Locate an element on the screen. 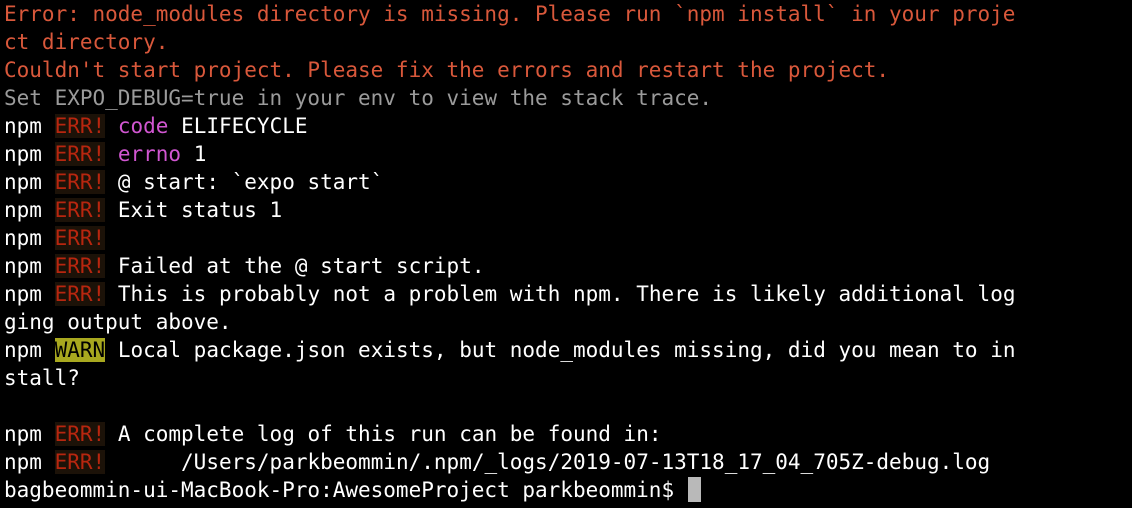 Image resolution: width=1132 pixels, height=508 pixels. npm-err-line-code: npm ERR! code ELIFECYCLE is located at coordinates (568, 126).